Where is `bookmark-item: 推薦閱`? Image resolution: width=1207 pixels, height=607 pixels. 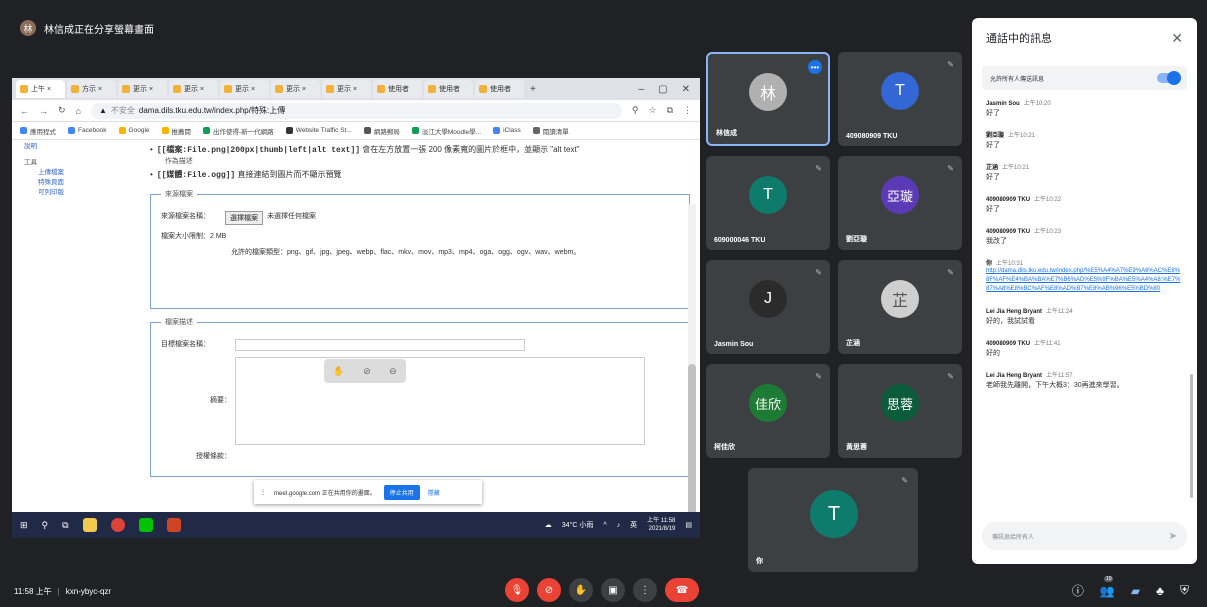 bookmark-item: 推薦閱 is located at coordinates (176, 131).